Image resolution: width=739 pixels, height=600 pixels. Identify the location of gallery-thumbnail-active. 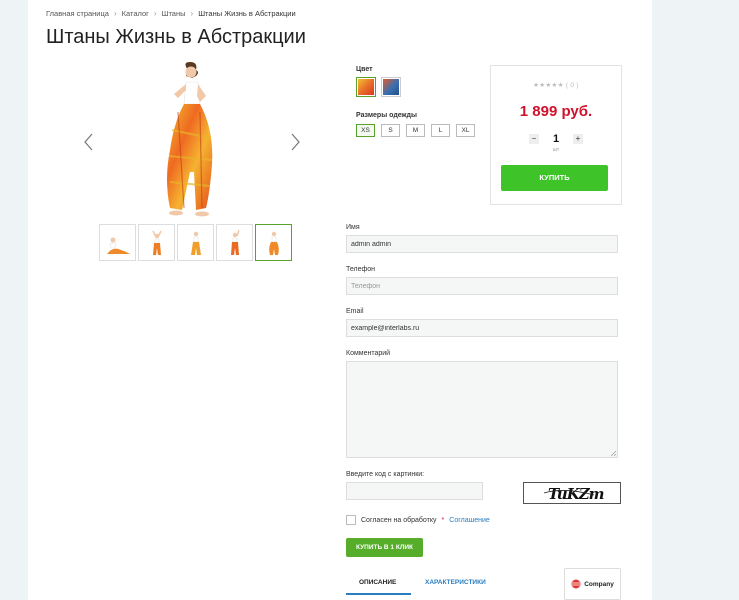
(273, 242).